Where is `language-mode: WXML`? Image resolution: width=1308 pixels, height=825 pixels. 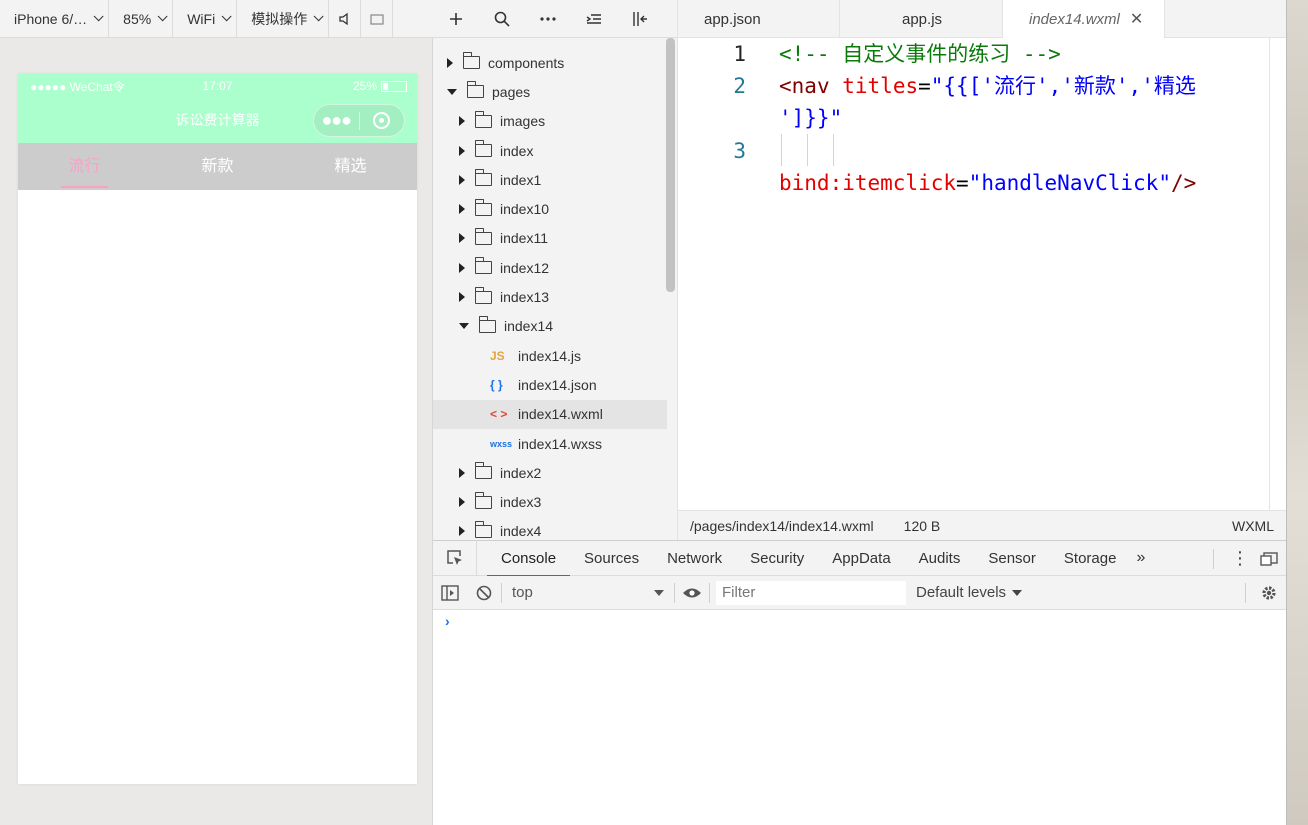 language-mode: WXML is located at coordinates (1253, 526).